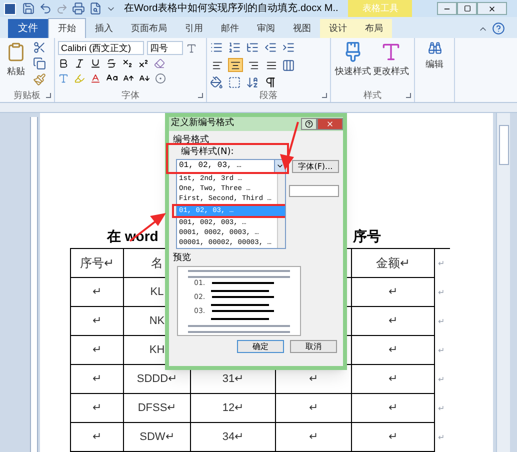 The width and height of the screenshot is (517, 452). What do you see at coordinates (374, 28) in the screenshot?
I see `ribbon-tab: 布局` at bounding box center [374, 28].